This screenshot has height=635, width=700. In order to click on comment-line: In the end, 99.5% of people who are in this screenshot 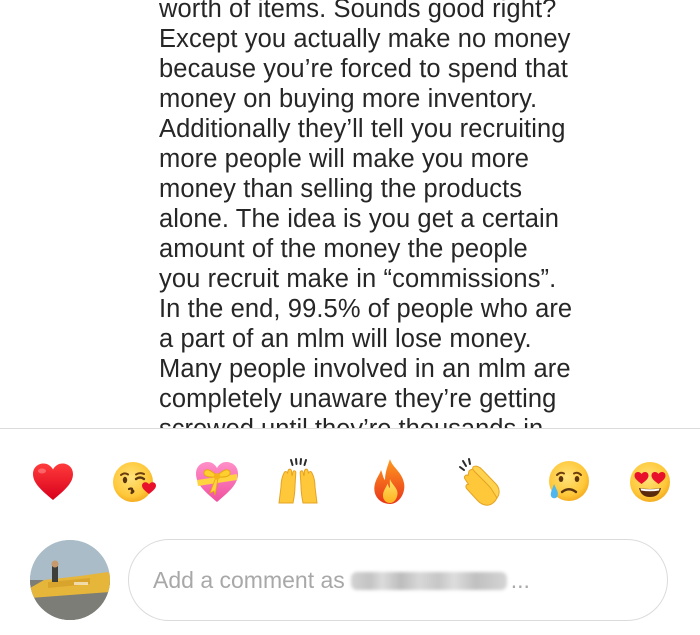, I will do `click(366, 309)`.